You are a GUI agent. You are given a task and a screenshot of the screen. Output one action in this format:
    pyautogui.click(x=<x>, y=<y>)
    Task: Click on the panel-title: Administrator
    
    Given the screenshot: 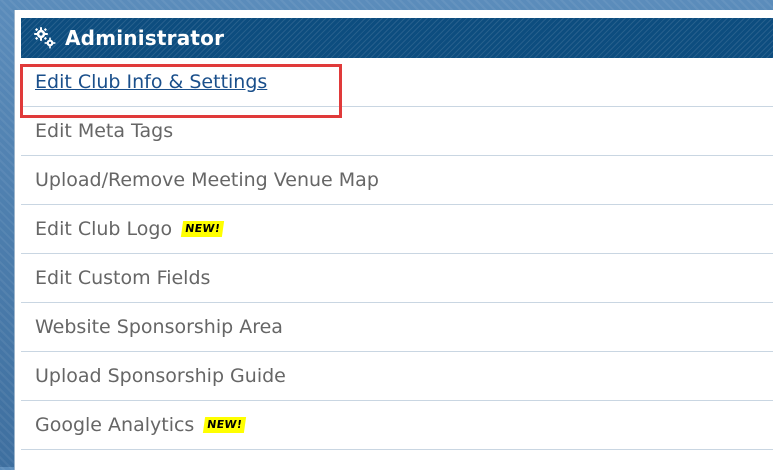 What is the action you would take?
    pyautogui.click(x=145, y=38)
    